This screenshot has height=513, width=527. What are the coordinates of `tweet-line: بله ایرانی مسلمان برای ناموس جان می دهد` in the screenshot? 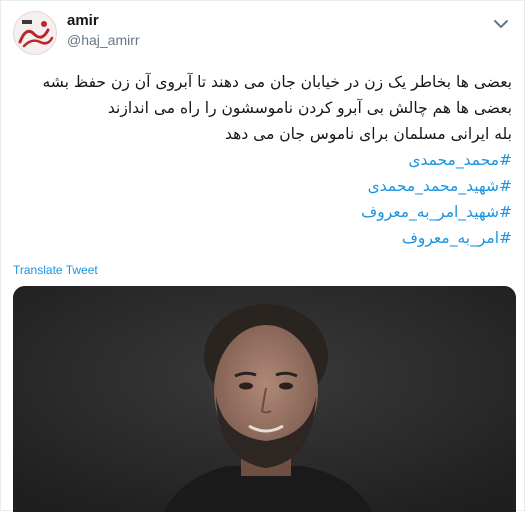 It's located at (368, 134).